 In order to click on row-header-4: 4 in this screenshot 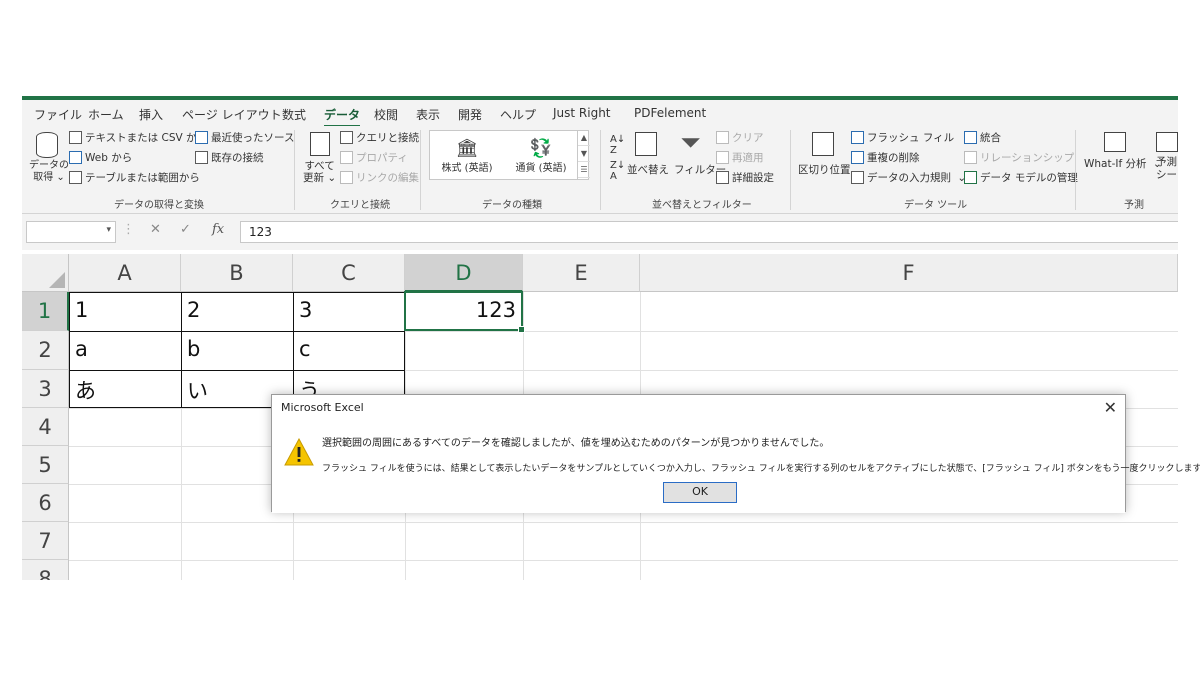, I will do `click(45, 427)`.